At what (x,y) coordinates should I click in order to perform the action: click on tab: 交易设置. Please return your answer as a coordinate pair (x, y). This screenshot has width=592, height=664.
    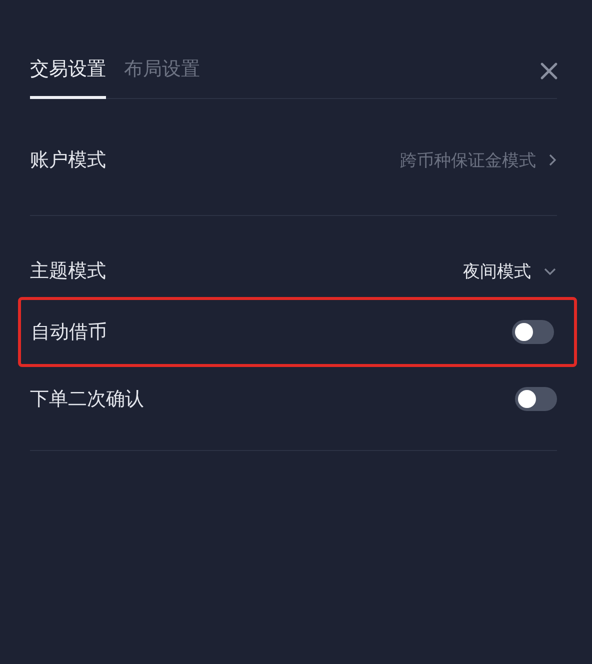
    Looking at the image, I should click on (68, 74).